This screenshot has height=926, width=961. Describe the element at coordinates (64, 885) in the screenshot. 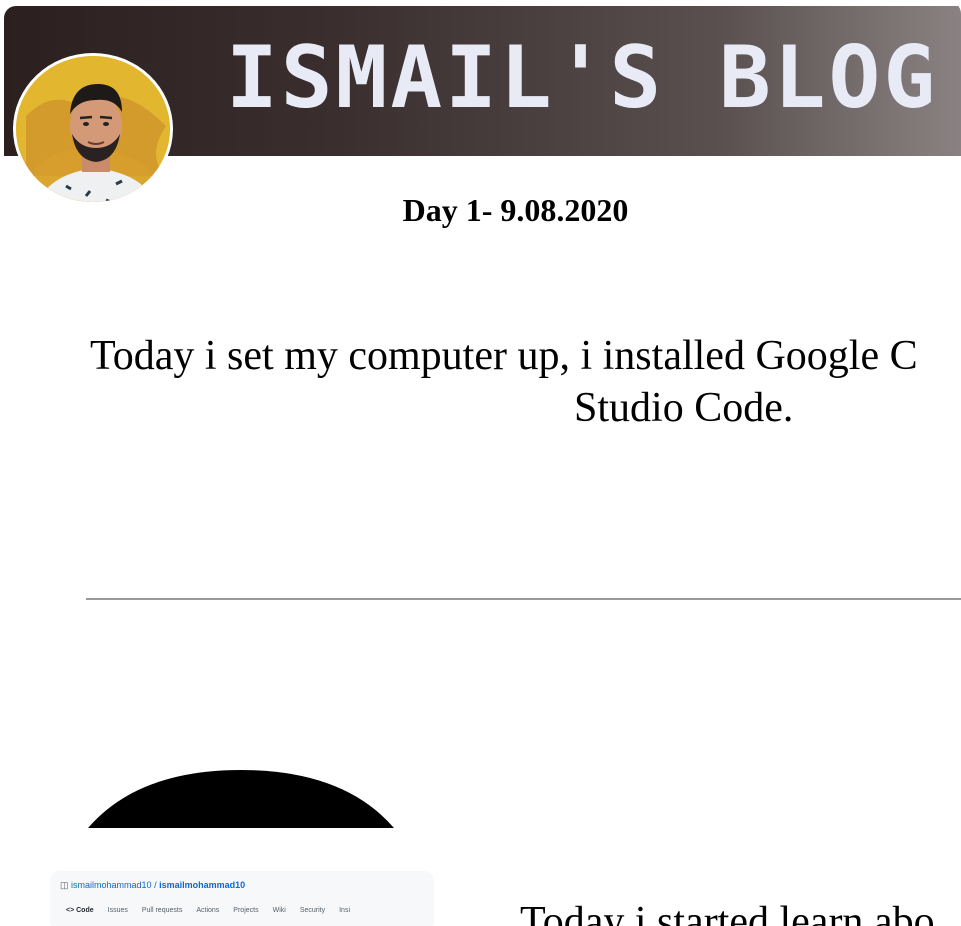

I see `repo-icon: ◫` at that location.